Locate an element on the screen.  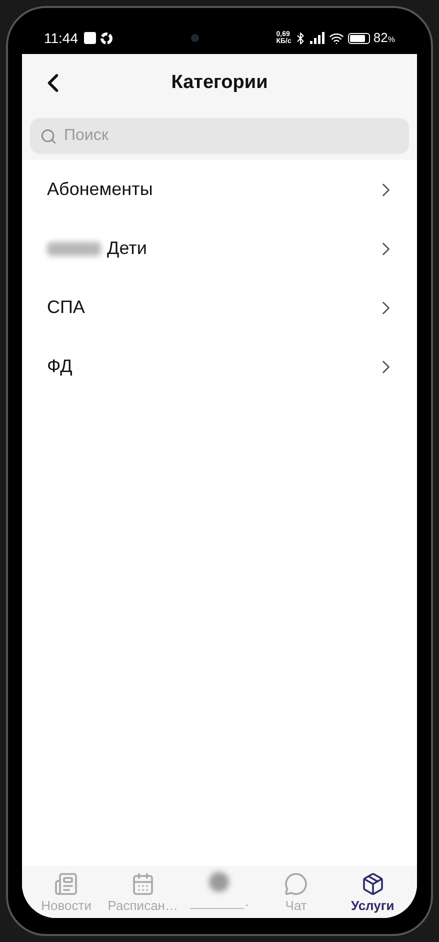
signal-icon is located at coordinates (318, 38).